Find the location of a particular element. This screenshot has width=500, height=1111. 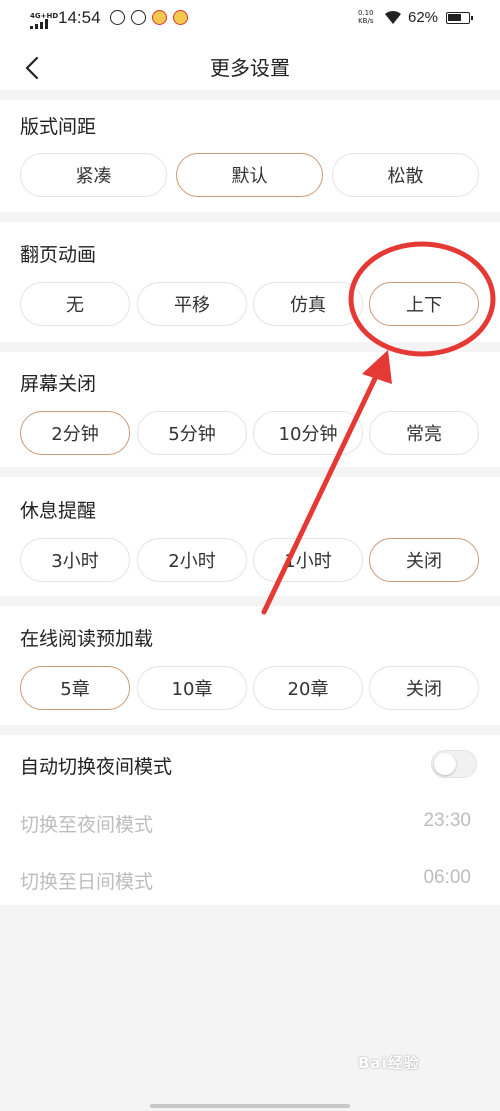

page-turn-option: 仿真 is located at coordinates (308, 304).